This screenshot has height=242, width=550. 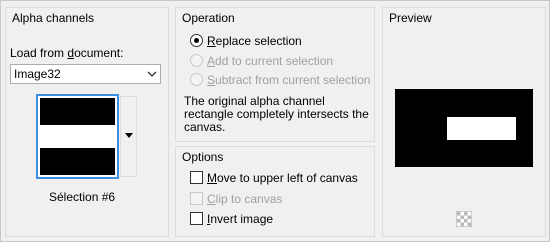 I want to click on radio-label: Replace selection, so click(x=254, y=41).